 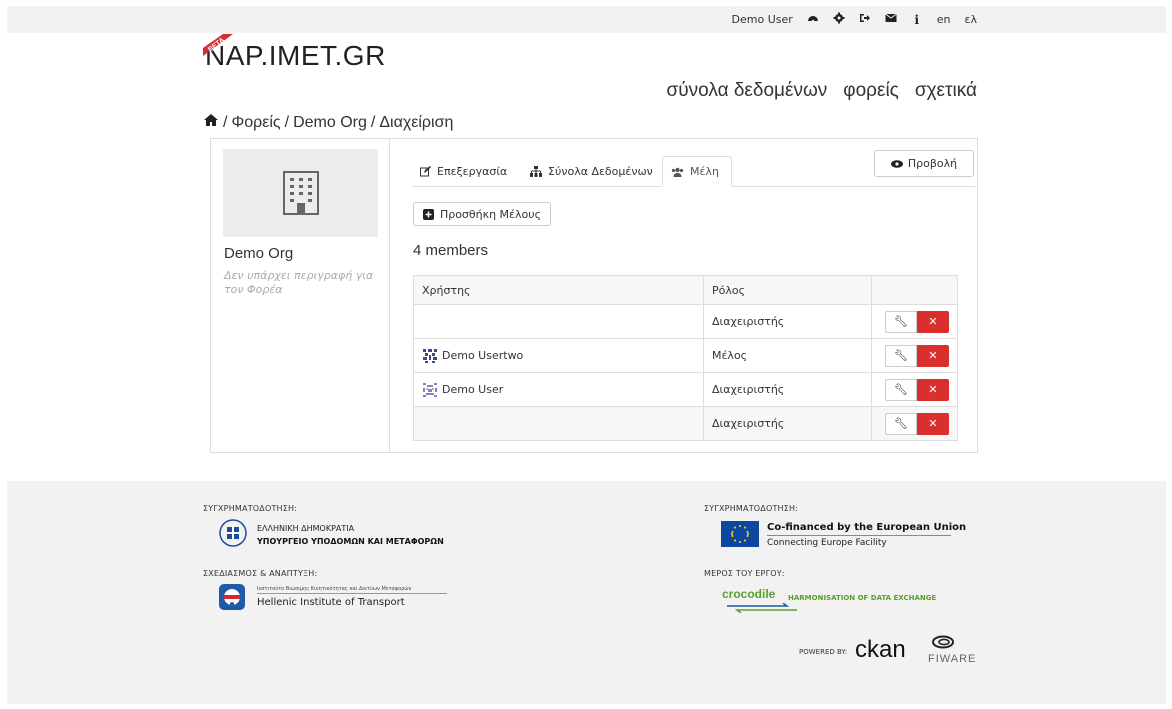 What do you see at coordinates (233, 533) in the screenshot?
I see `hellenic-republic-emblem` at bounding box center [233, 533].